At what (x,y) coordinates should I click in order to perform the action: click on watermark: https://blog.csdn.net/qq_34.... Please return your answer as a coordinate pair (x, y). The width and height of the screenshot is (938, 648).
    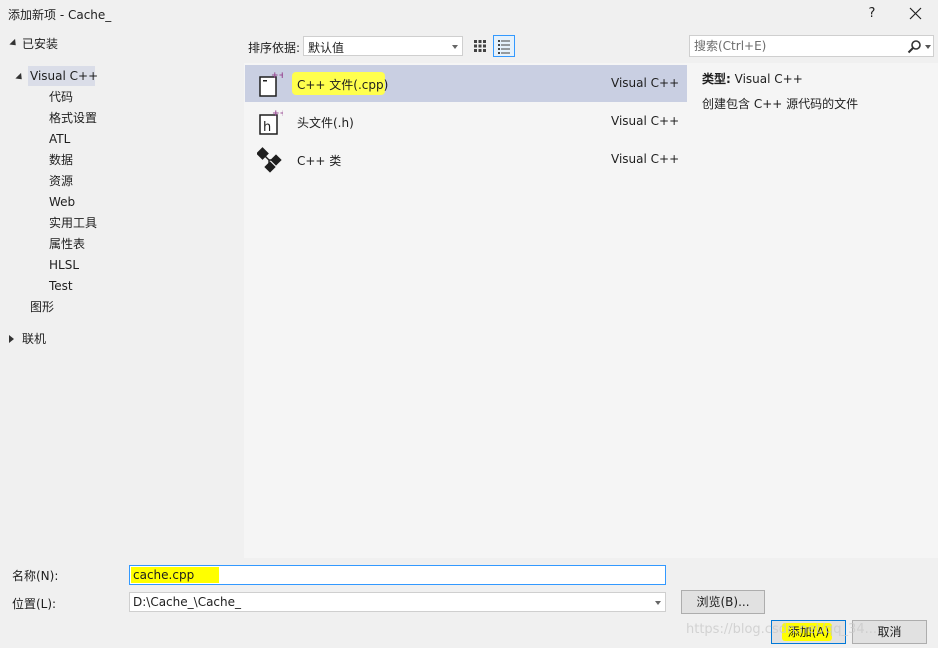
    Looking at the image, I should click on (782, 629).